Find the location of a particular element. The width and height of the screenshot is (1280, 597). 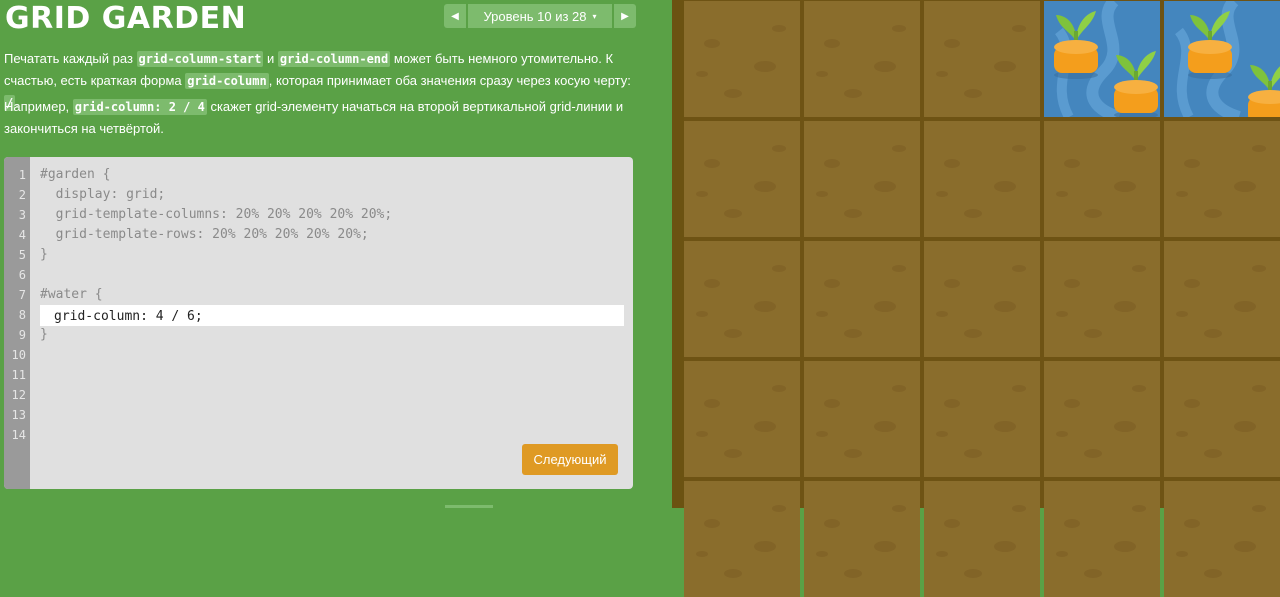

line-number: 14 is located at coordinates (18, 435).